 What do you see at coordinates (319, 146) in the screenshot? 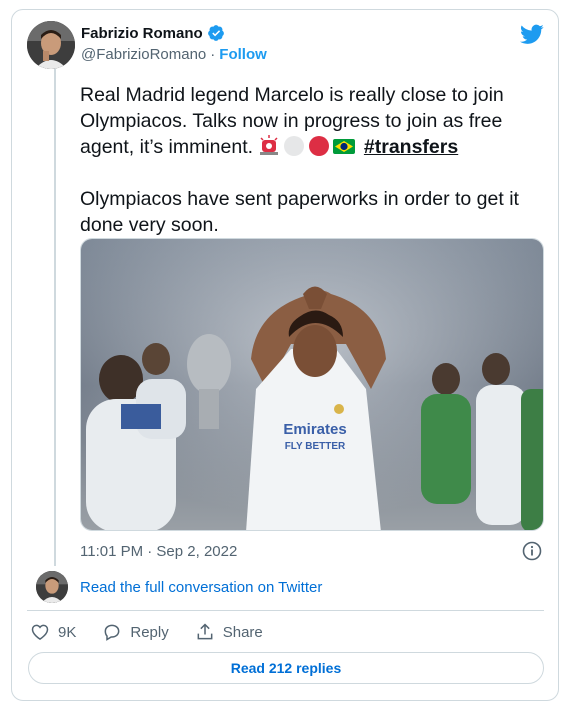
I see `red-circle-emoji-icon` at bounding box center [319, 146].